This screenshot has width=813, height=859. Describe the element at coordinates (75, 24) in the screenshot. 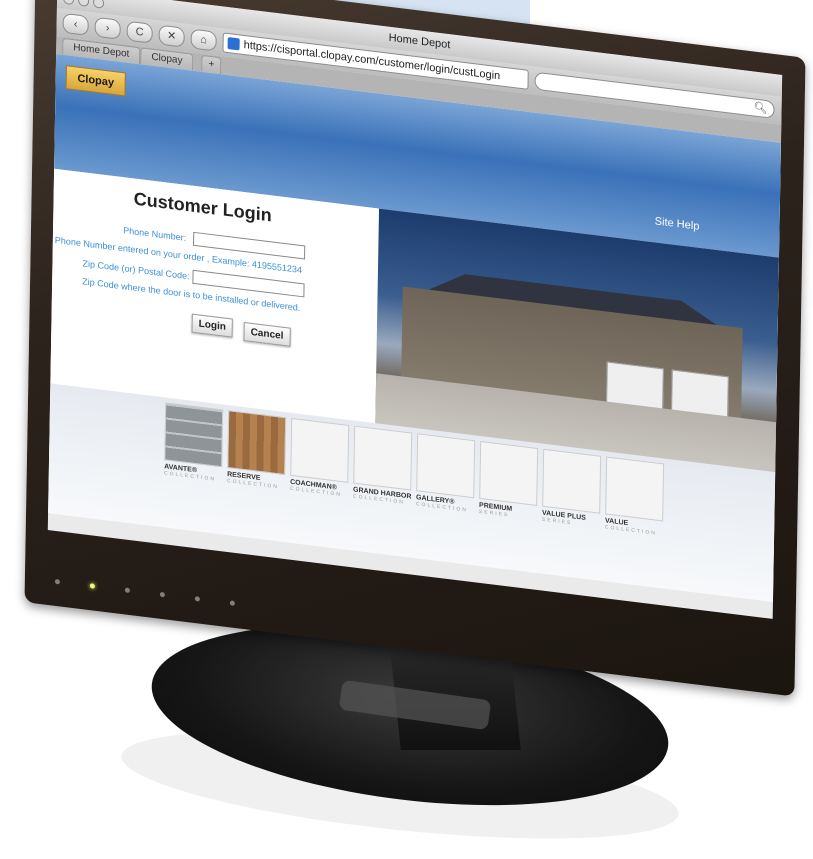

I see `back-button: ‹` at that location.